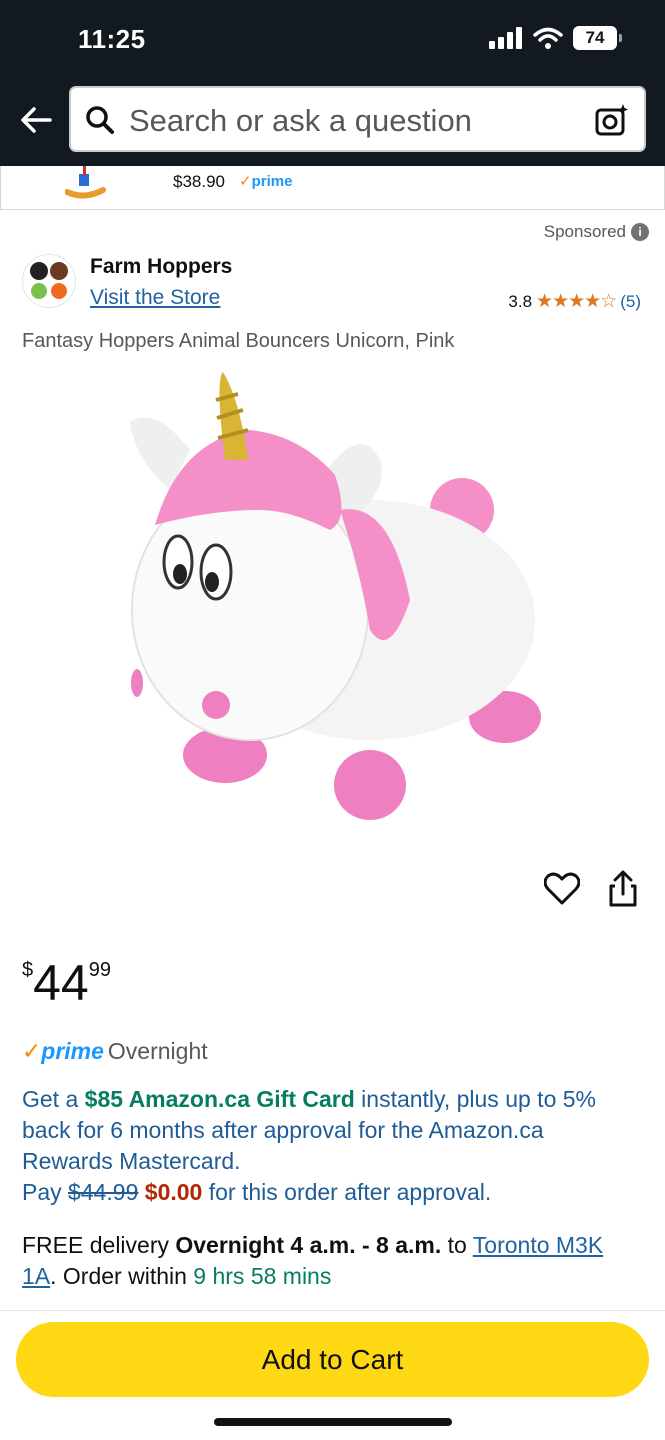 The width and height of the screenshot is (665, 1440). What do you see at coordinates (157, 1051) in the screenshot?
I see `delivery-speed: Overnight` at bounding box center [157, 1051].